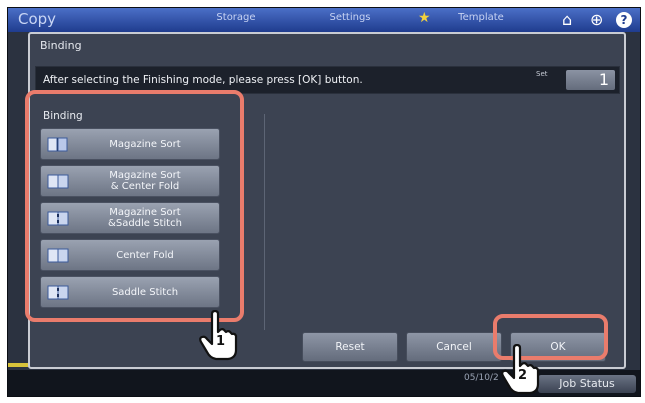  Describe the element at coordinates (542, 74) in the screenshot. I see `set-label: Set` at that location.